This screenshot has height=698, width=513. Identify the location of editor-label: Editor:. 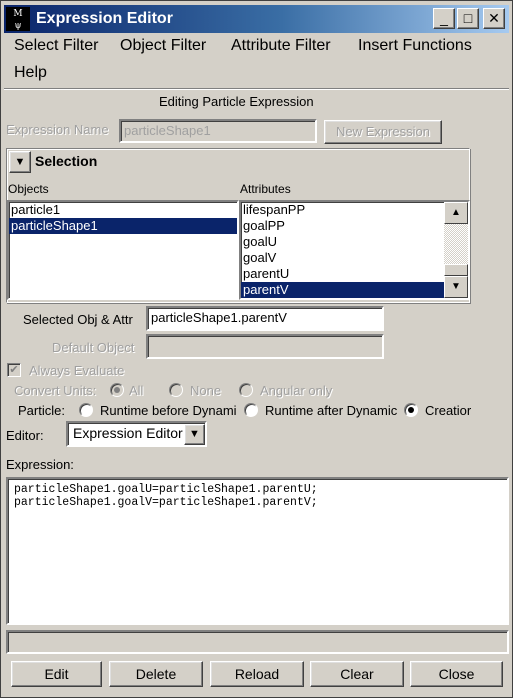
(25, 435).